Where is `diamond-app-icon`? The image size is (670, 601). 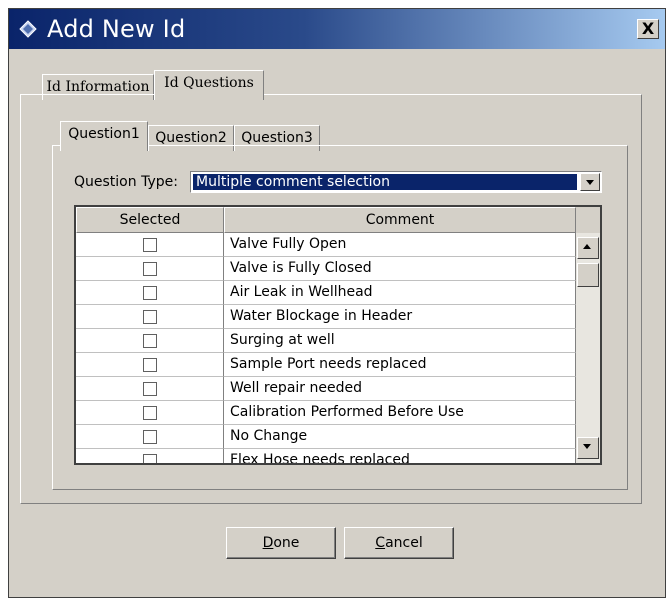 diamond-app-icon is located at coordinates (28, 29).